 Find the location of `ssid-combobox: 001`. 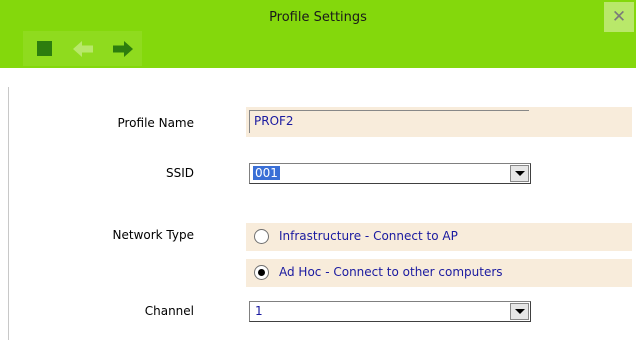

ssid-combobox: 001 is located at coordinates (390, 173).